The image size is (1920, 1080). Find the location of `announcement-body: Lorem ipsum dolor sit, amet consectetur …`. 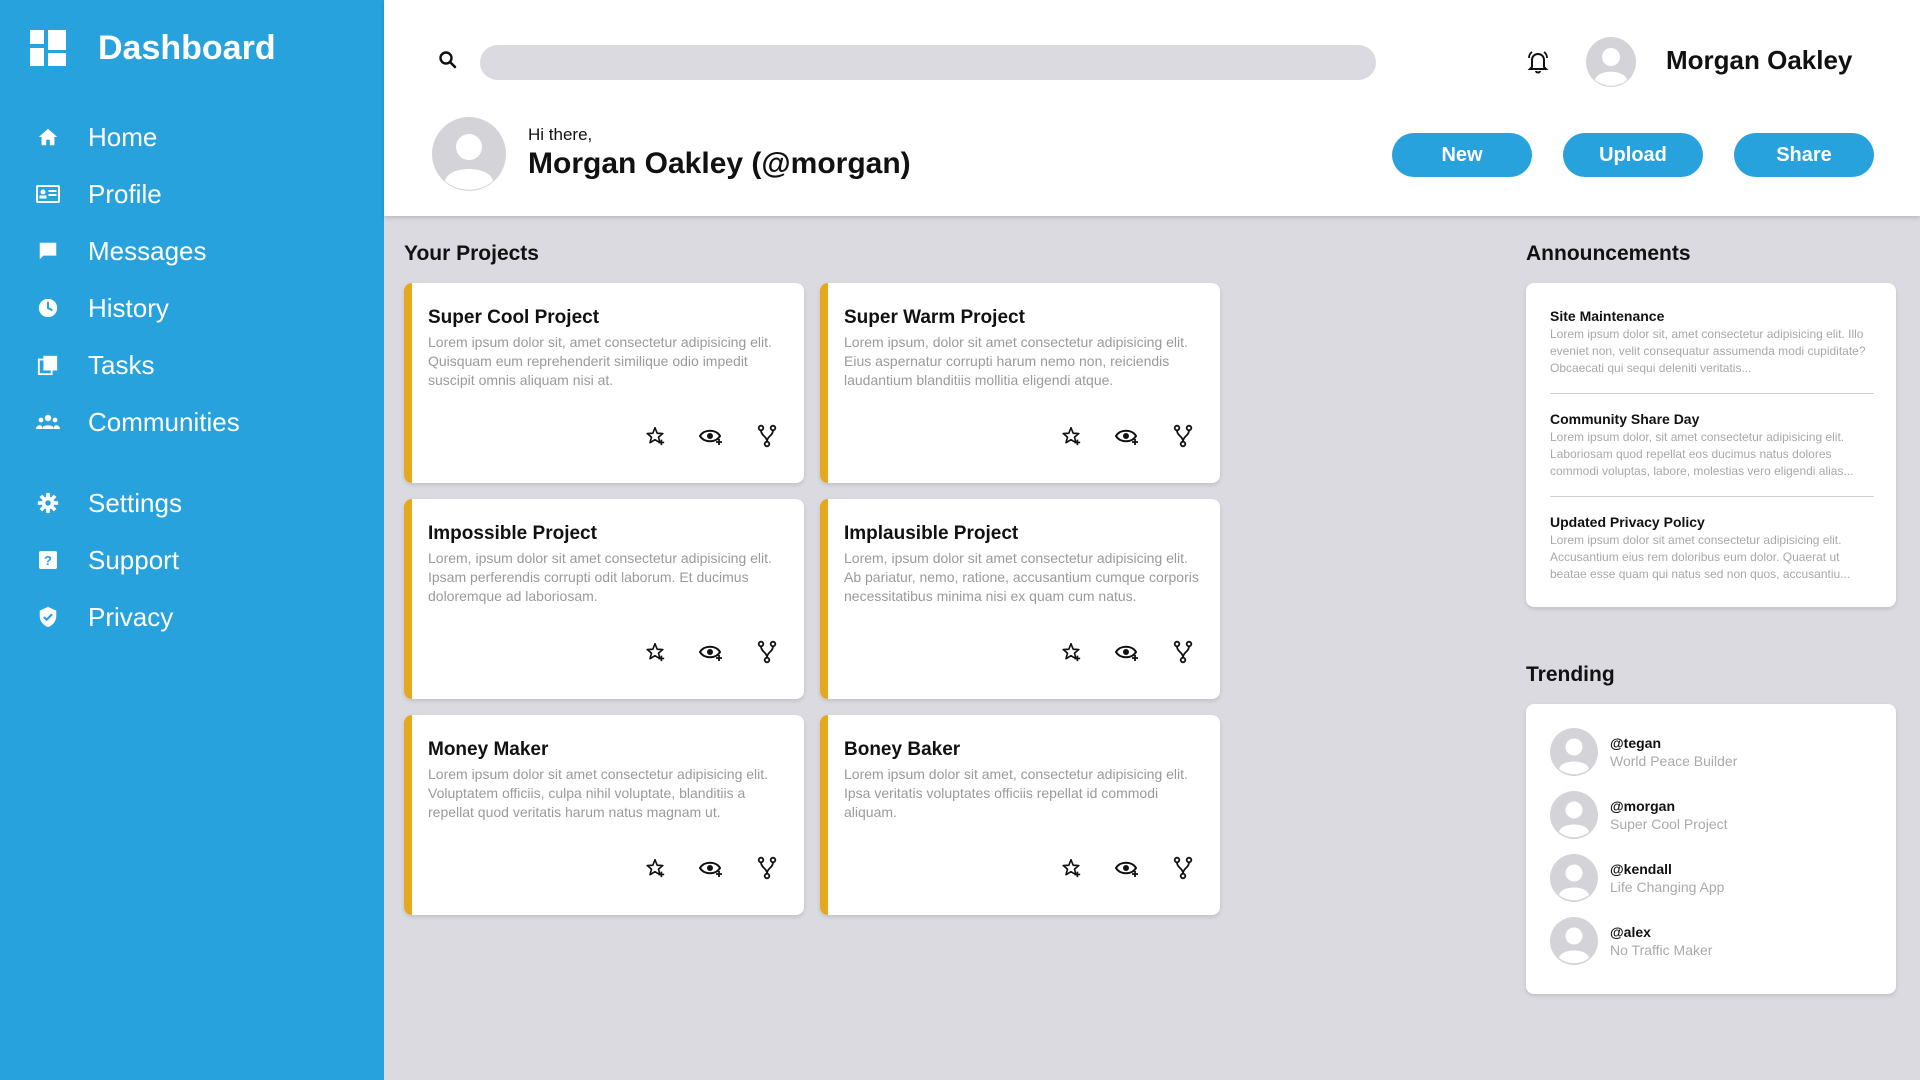

announcement-body: Lorem ipsum dolor sit, amet consectetur … is located at coordinates (1708, 351).